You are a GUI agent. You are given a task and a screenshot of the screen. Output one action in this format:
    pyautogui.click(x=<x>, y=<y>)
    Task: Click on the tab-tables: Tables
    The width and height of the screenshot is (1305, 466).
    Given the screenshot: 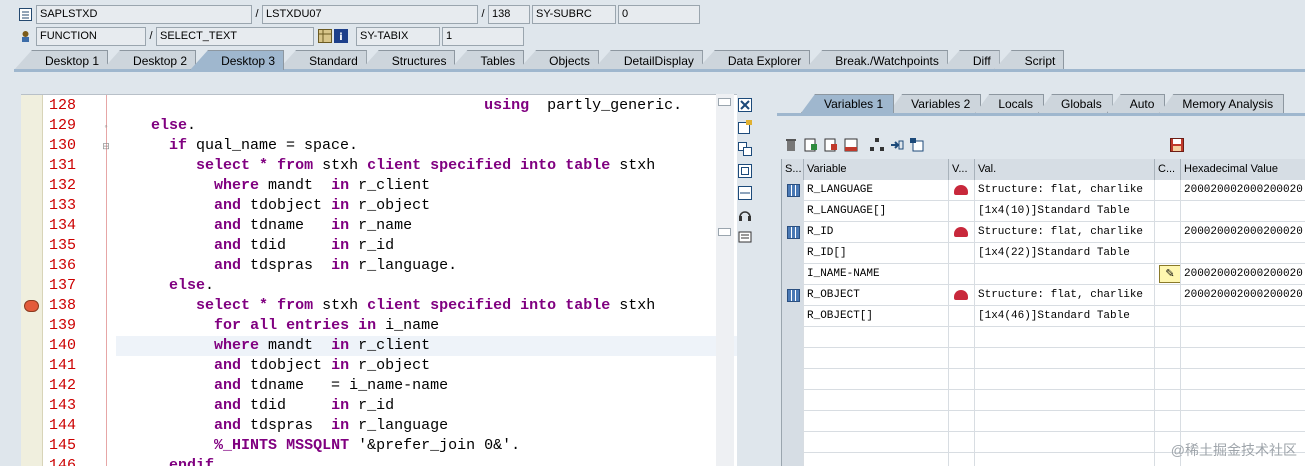 What is the action you would take?
    pyautogui.click(x=487, y=60)
    